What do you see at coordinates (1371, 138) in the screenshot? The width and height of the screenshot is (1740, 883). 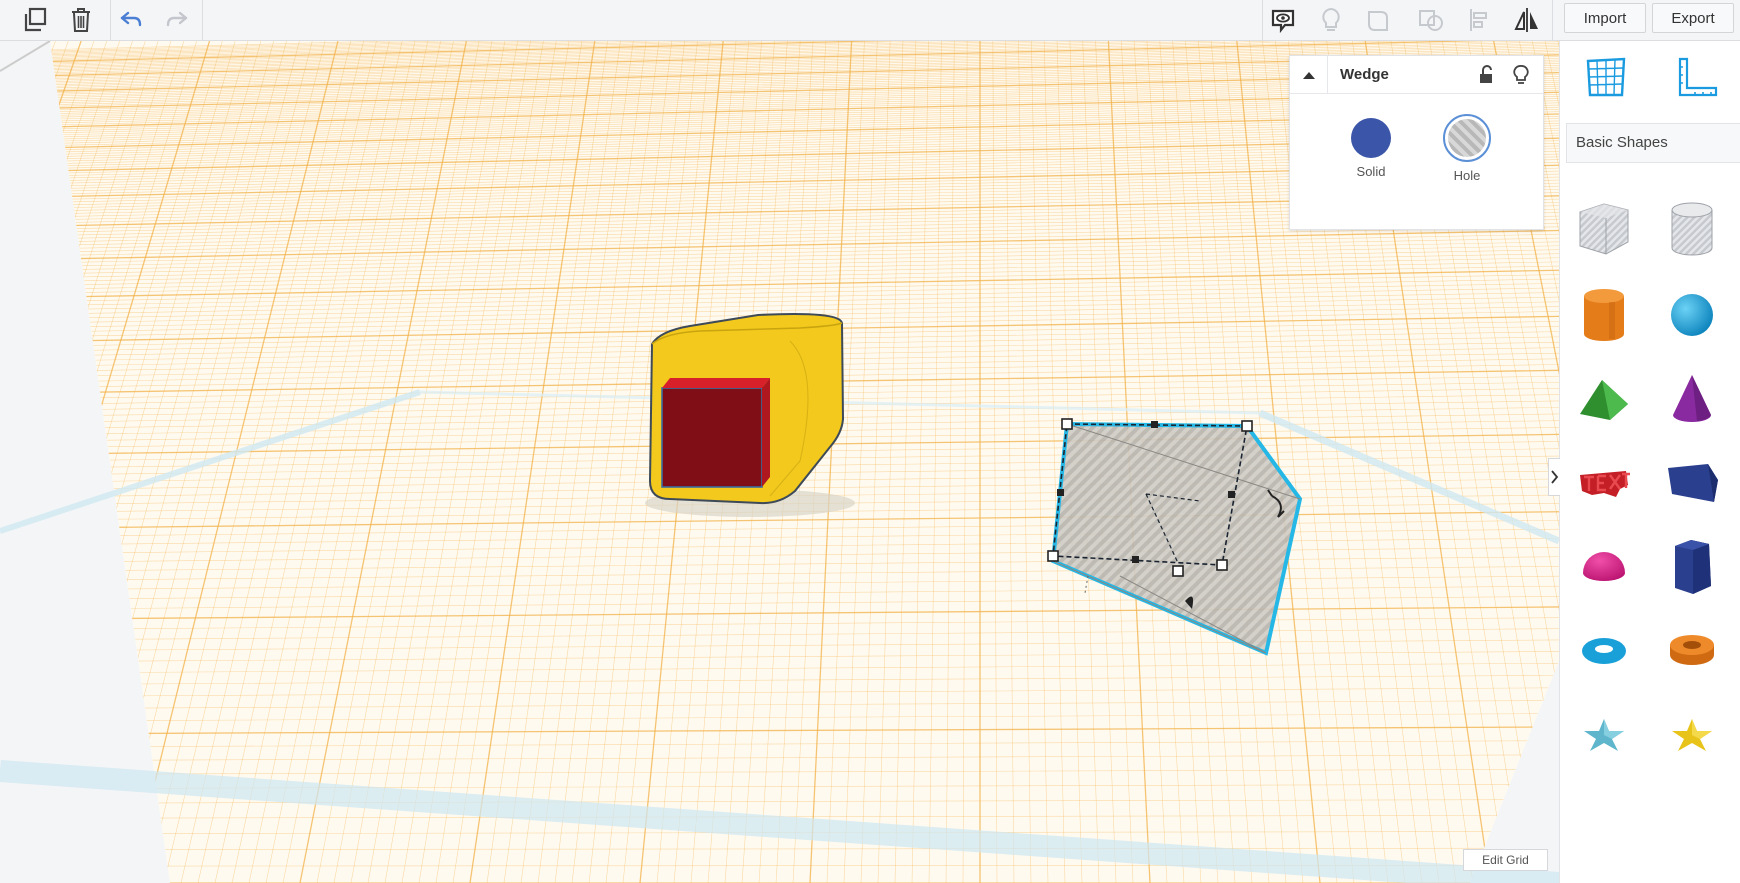 I see `solid-color-swatch` at bounding box center [1371, 138].